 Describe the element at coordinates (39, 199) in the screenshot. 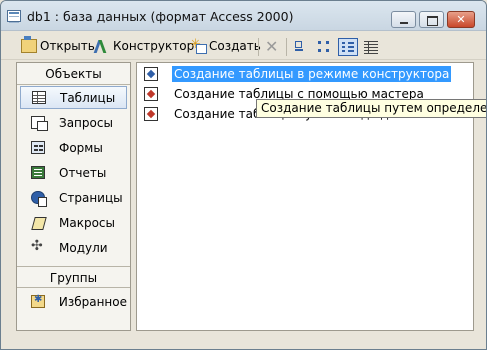

I see `page-icon` at that location.